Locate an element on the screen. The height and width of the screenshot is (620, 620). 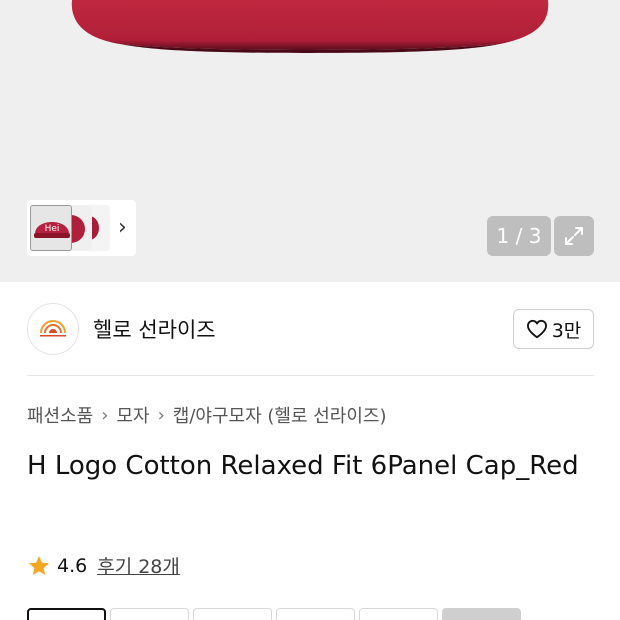
expand-icon is located at coordinates (574, 236).